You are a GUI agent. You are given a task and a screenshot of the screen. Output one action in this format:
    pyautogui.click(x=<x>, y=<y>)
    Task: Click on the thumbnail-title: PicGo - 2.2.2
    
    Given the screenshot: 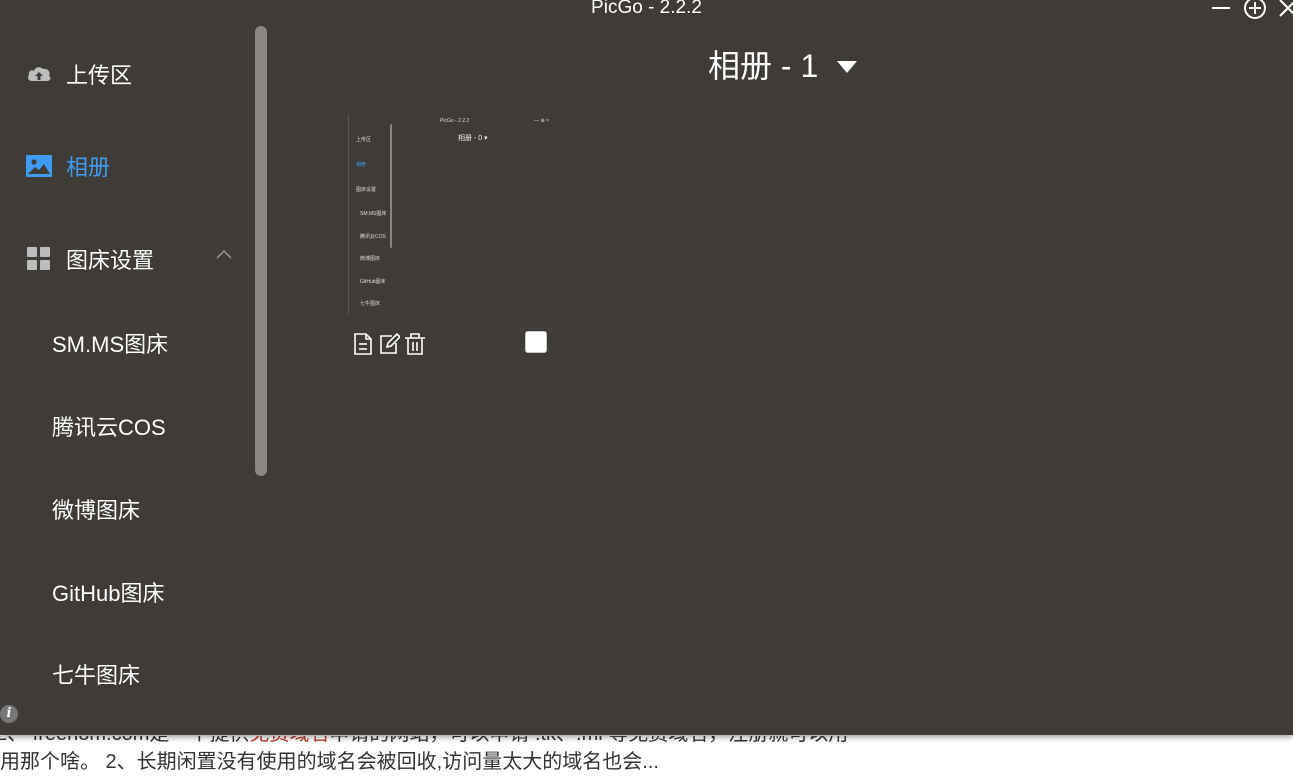 What is the action you would take?
    pyautogui.click(x=455, y=121)
    